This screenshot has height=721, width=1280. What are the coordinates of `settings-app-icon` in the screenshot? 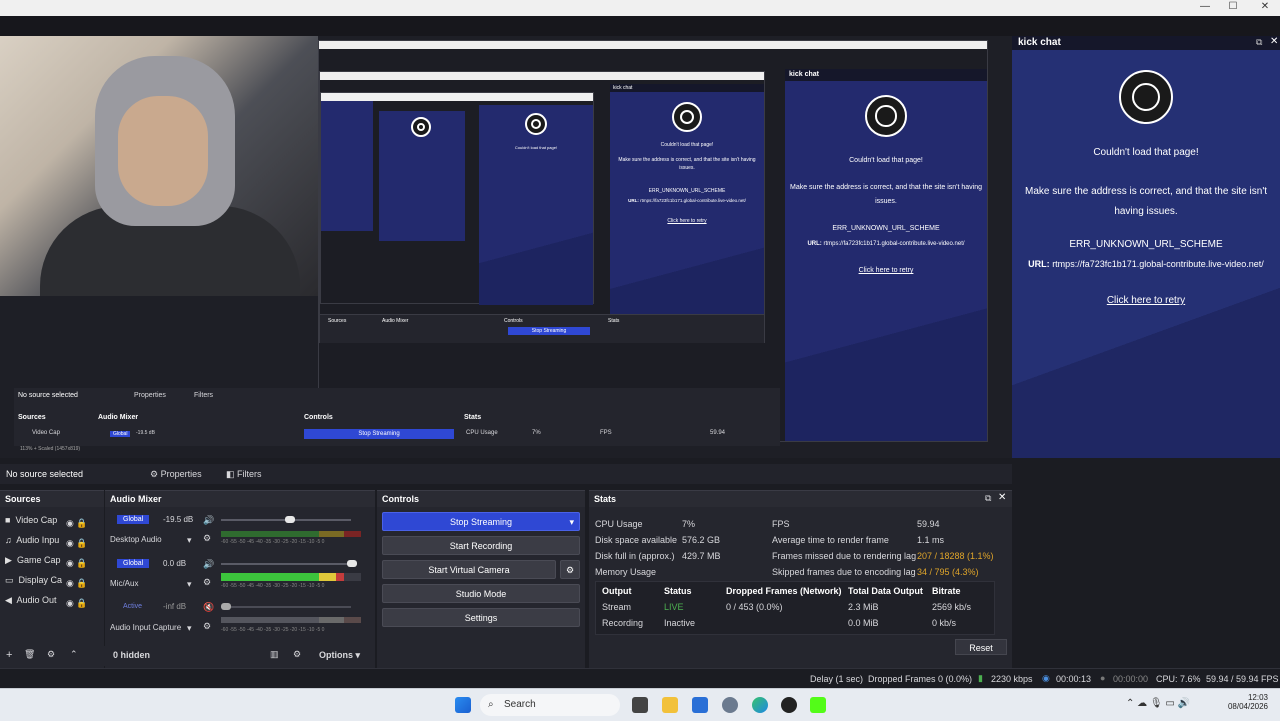 It's located at (730, 705).